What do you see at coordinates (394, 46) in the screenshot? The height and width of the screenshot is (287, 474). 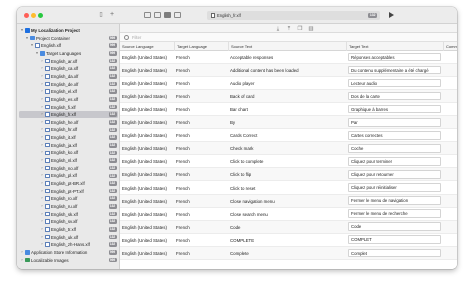 I see `column-header-target-text: Target Text` at bounding box center [394, 46].